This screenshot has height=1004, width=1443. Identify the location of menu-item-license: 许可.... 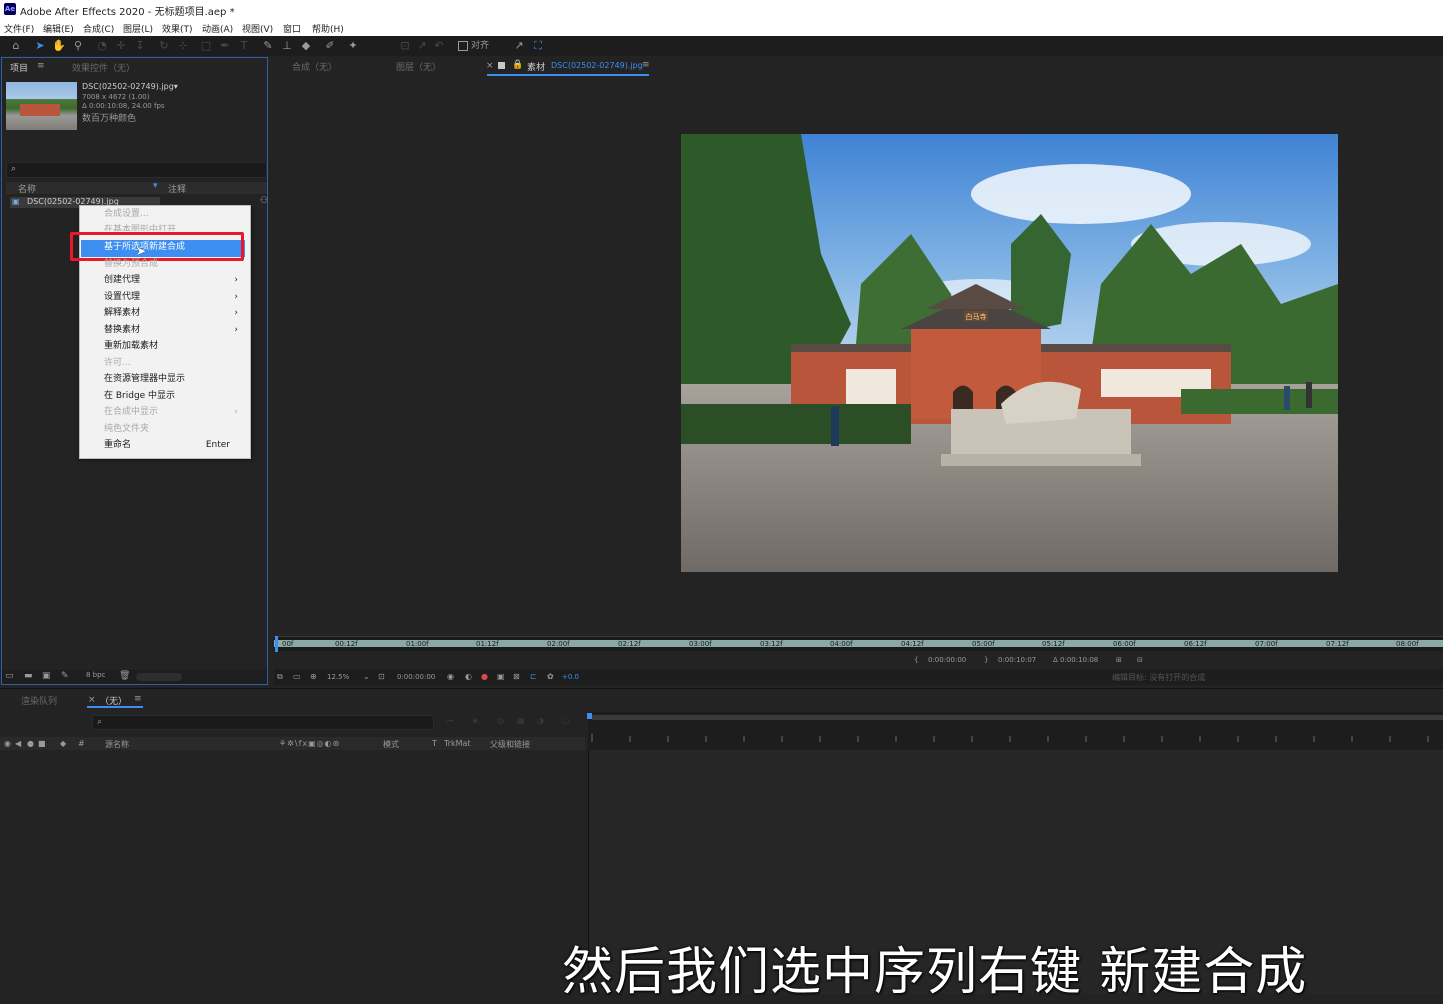
(174, 363).